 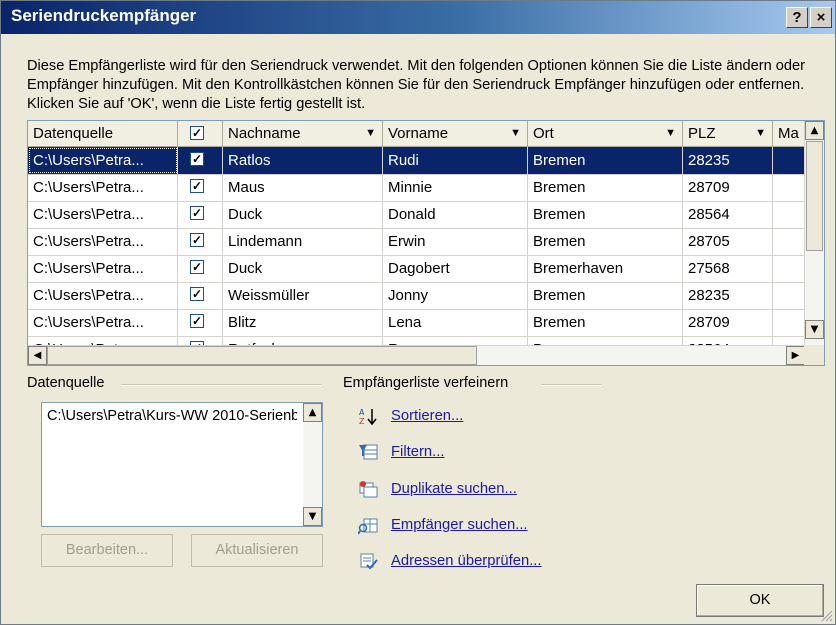 I want to click on title-bar: Seriendruckempfänger ? ×, so click(x=418, y=17).